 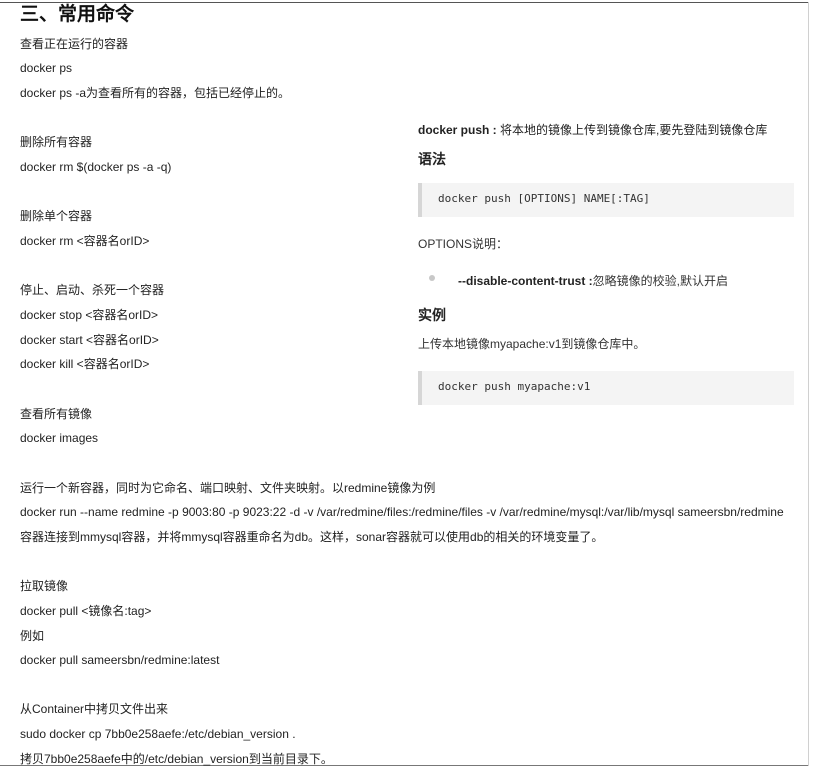 What do you see at coordinates (56, 414) in the screenshot?
I see `text-view-images: 查看所有镜像` at bounding box center [56, 414].